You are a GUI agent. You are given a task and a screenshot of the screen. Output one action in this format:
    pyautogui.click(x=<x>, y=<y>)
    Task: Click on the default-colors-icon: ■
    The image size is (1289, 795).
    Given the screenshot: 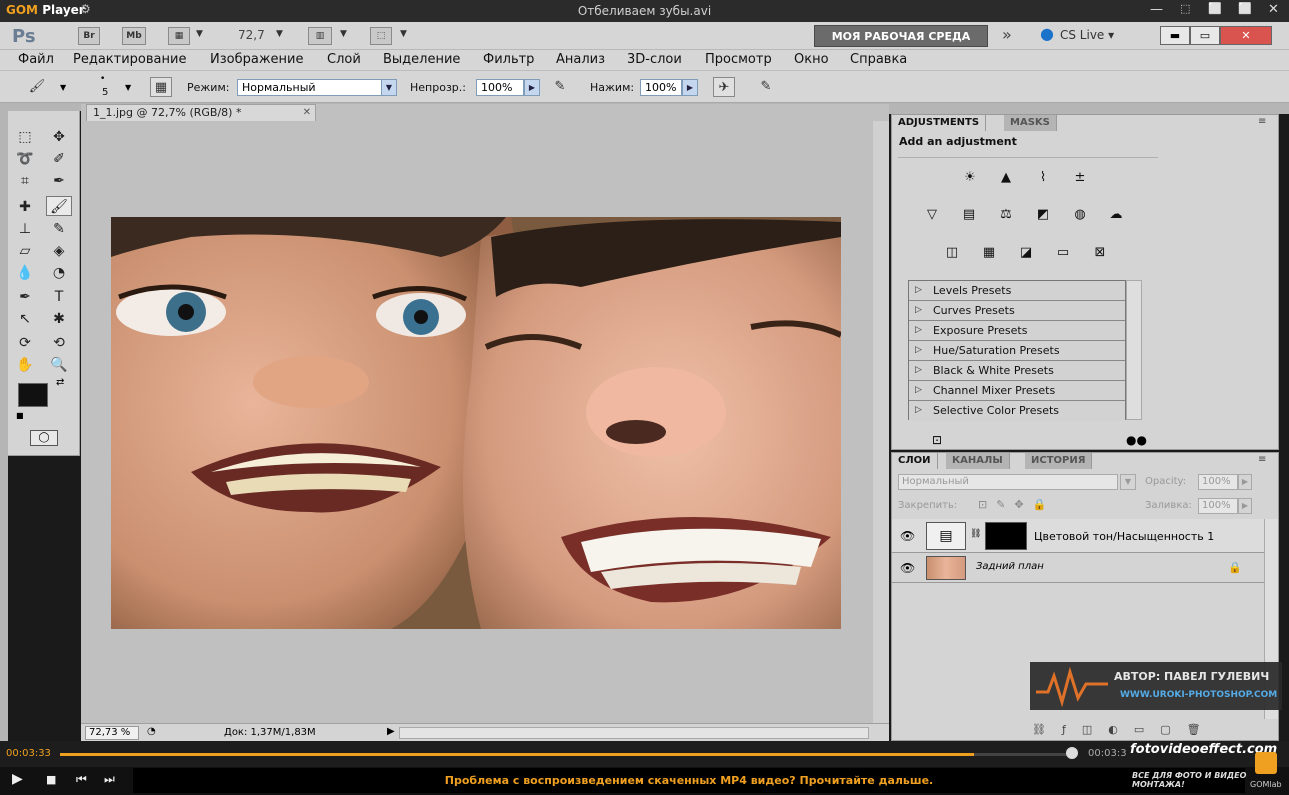 What is the action you would take?
    pyautogui.click(x=20, y=415)
    